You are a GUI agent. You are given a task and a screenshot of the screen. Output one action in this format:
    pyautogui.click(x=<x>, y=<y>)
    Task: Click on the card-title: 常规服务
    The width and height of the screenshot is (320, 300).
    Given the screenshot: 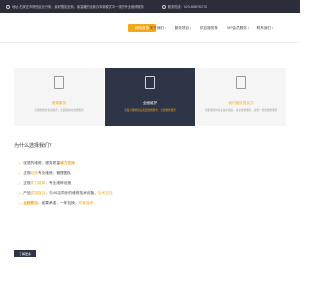 What is the action you would take?
    pyautogui.click(x=59, y=103)
    